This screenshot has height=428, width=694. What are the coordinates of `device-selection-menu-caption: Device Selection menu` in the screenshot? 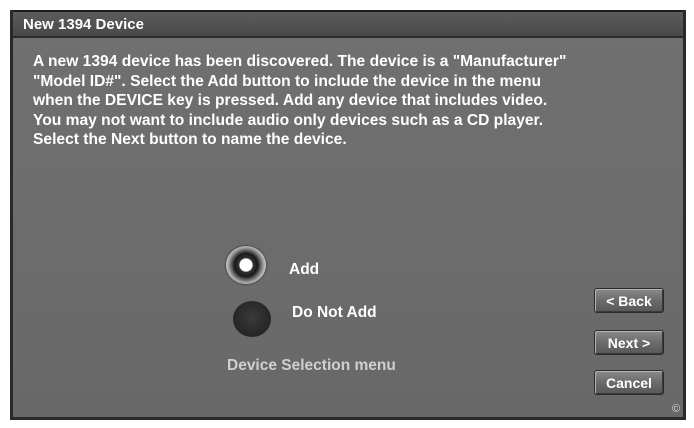 It's located at (311, 365).